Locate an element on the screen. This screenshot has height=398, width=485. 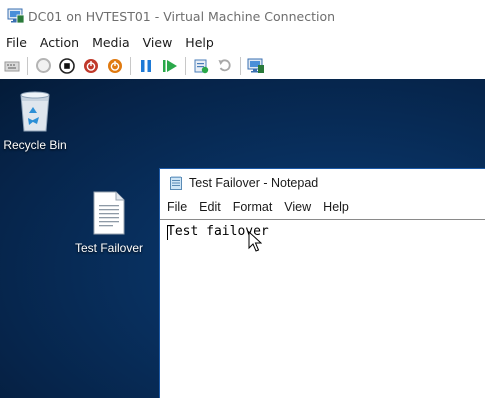
menu-bar: File Action Media View Help is located at coordinates (242, 42).